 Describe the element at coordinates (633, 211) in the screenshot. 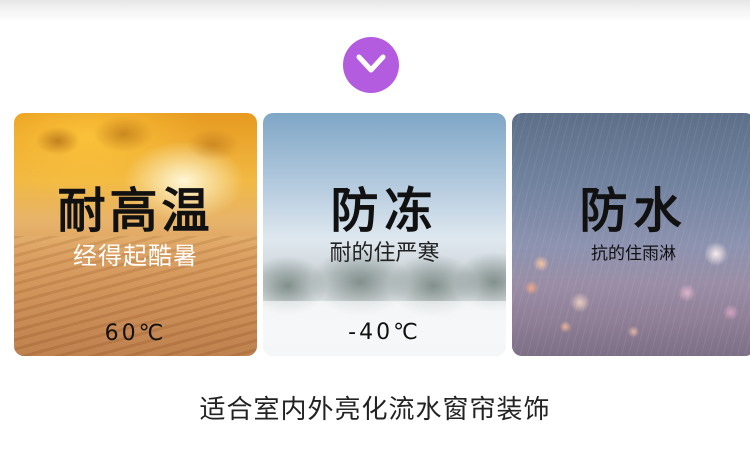

I see `card-title: 防水` at that location.